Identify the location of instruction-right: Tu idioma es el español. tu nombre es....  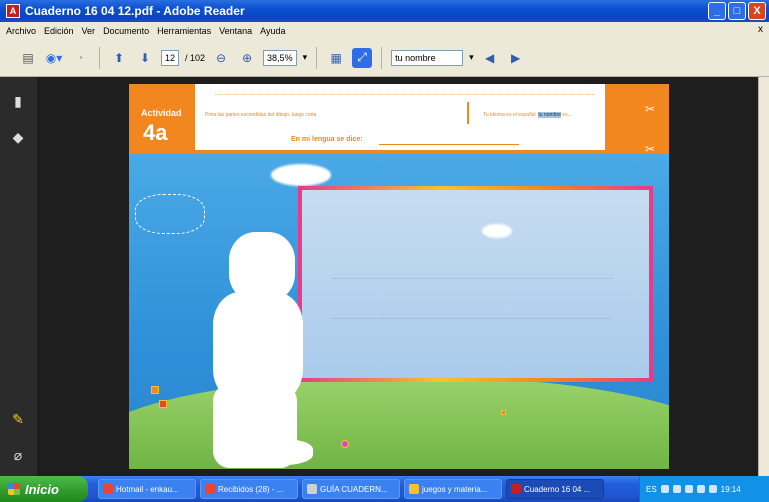
(527, 115).